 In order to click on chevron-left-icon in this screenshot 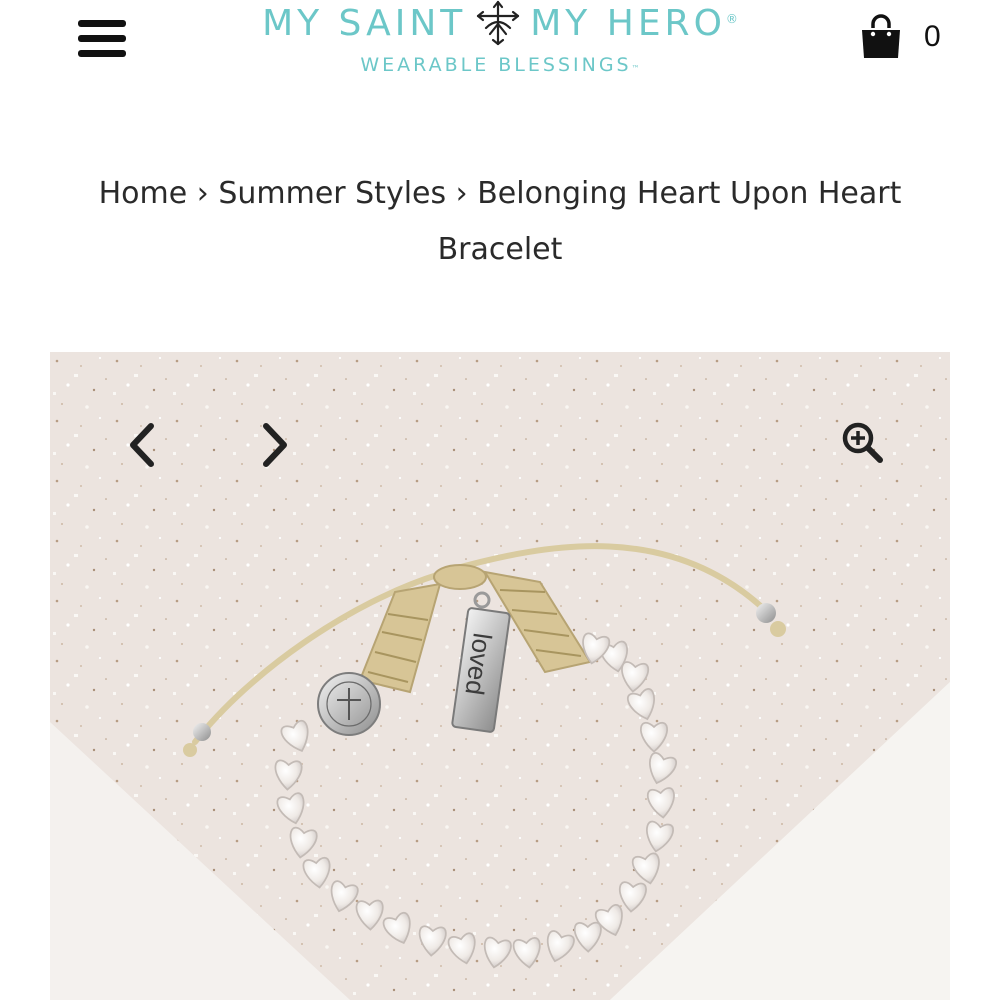, I will do `click(142, 445)`.